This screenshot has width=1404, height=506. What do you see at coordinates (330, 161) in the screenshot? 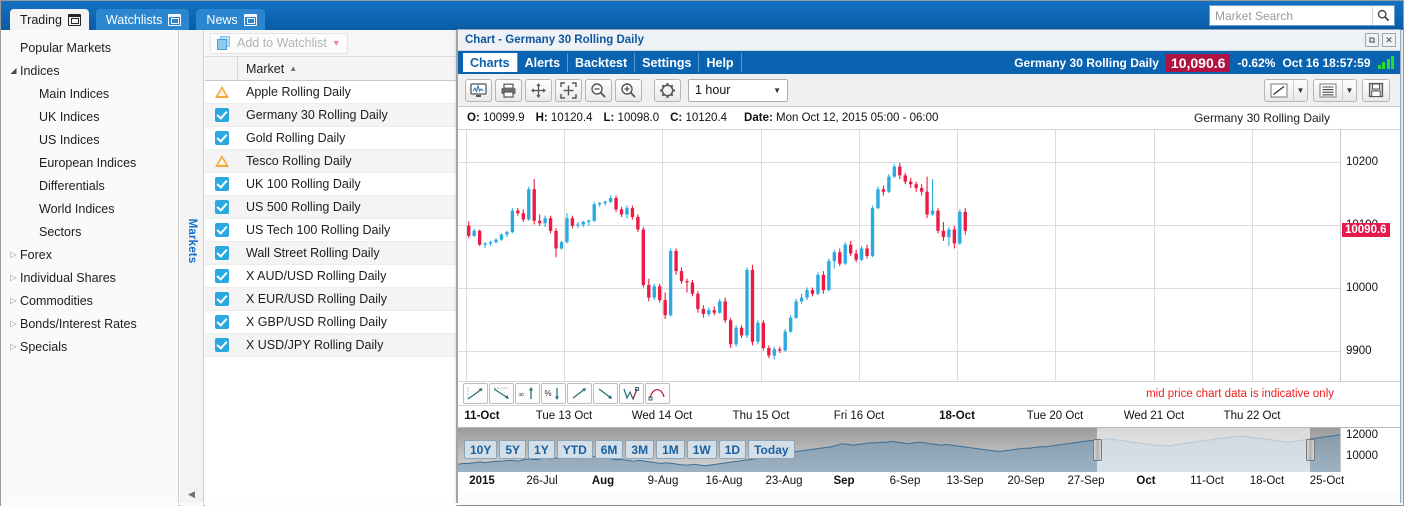
I see `table-row: Tesco Rolling Daily` at bounding box center [330, 161].